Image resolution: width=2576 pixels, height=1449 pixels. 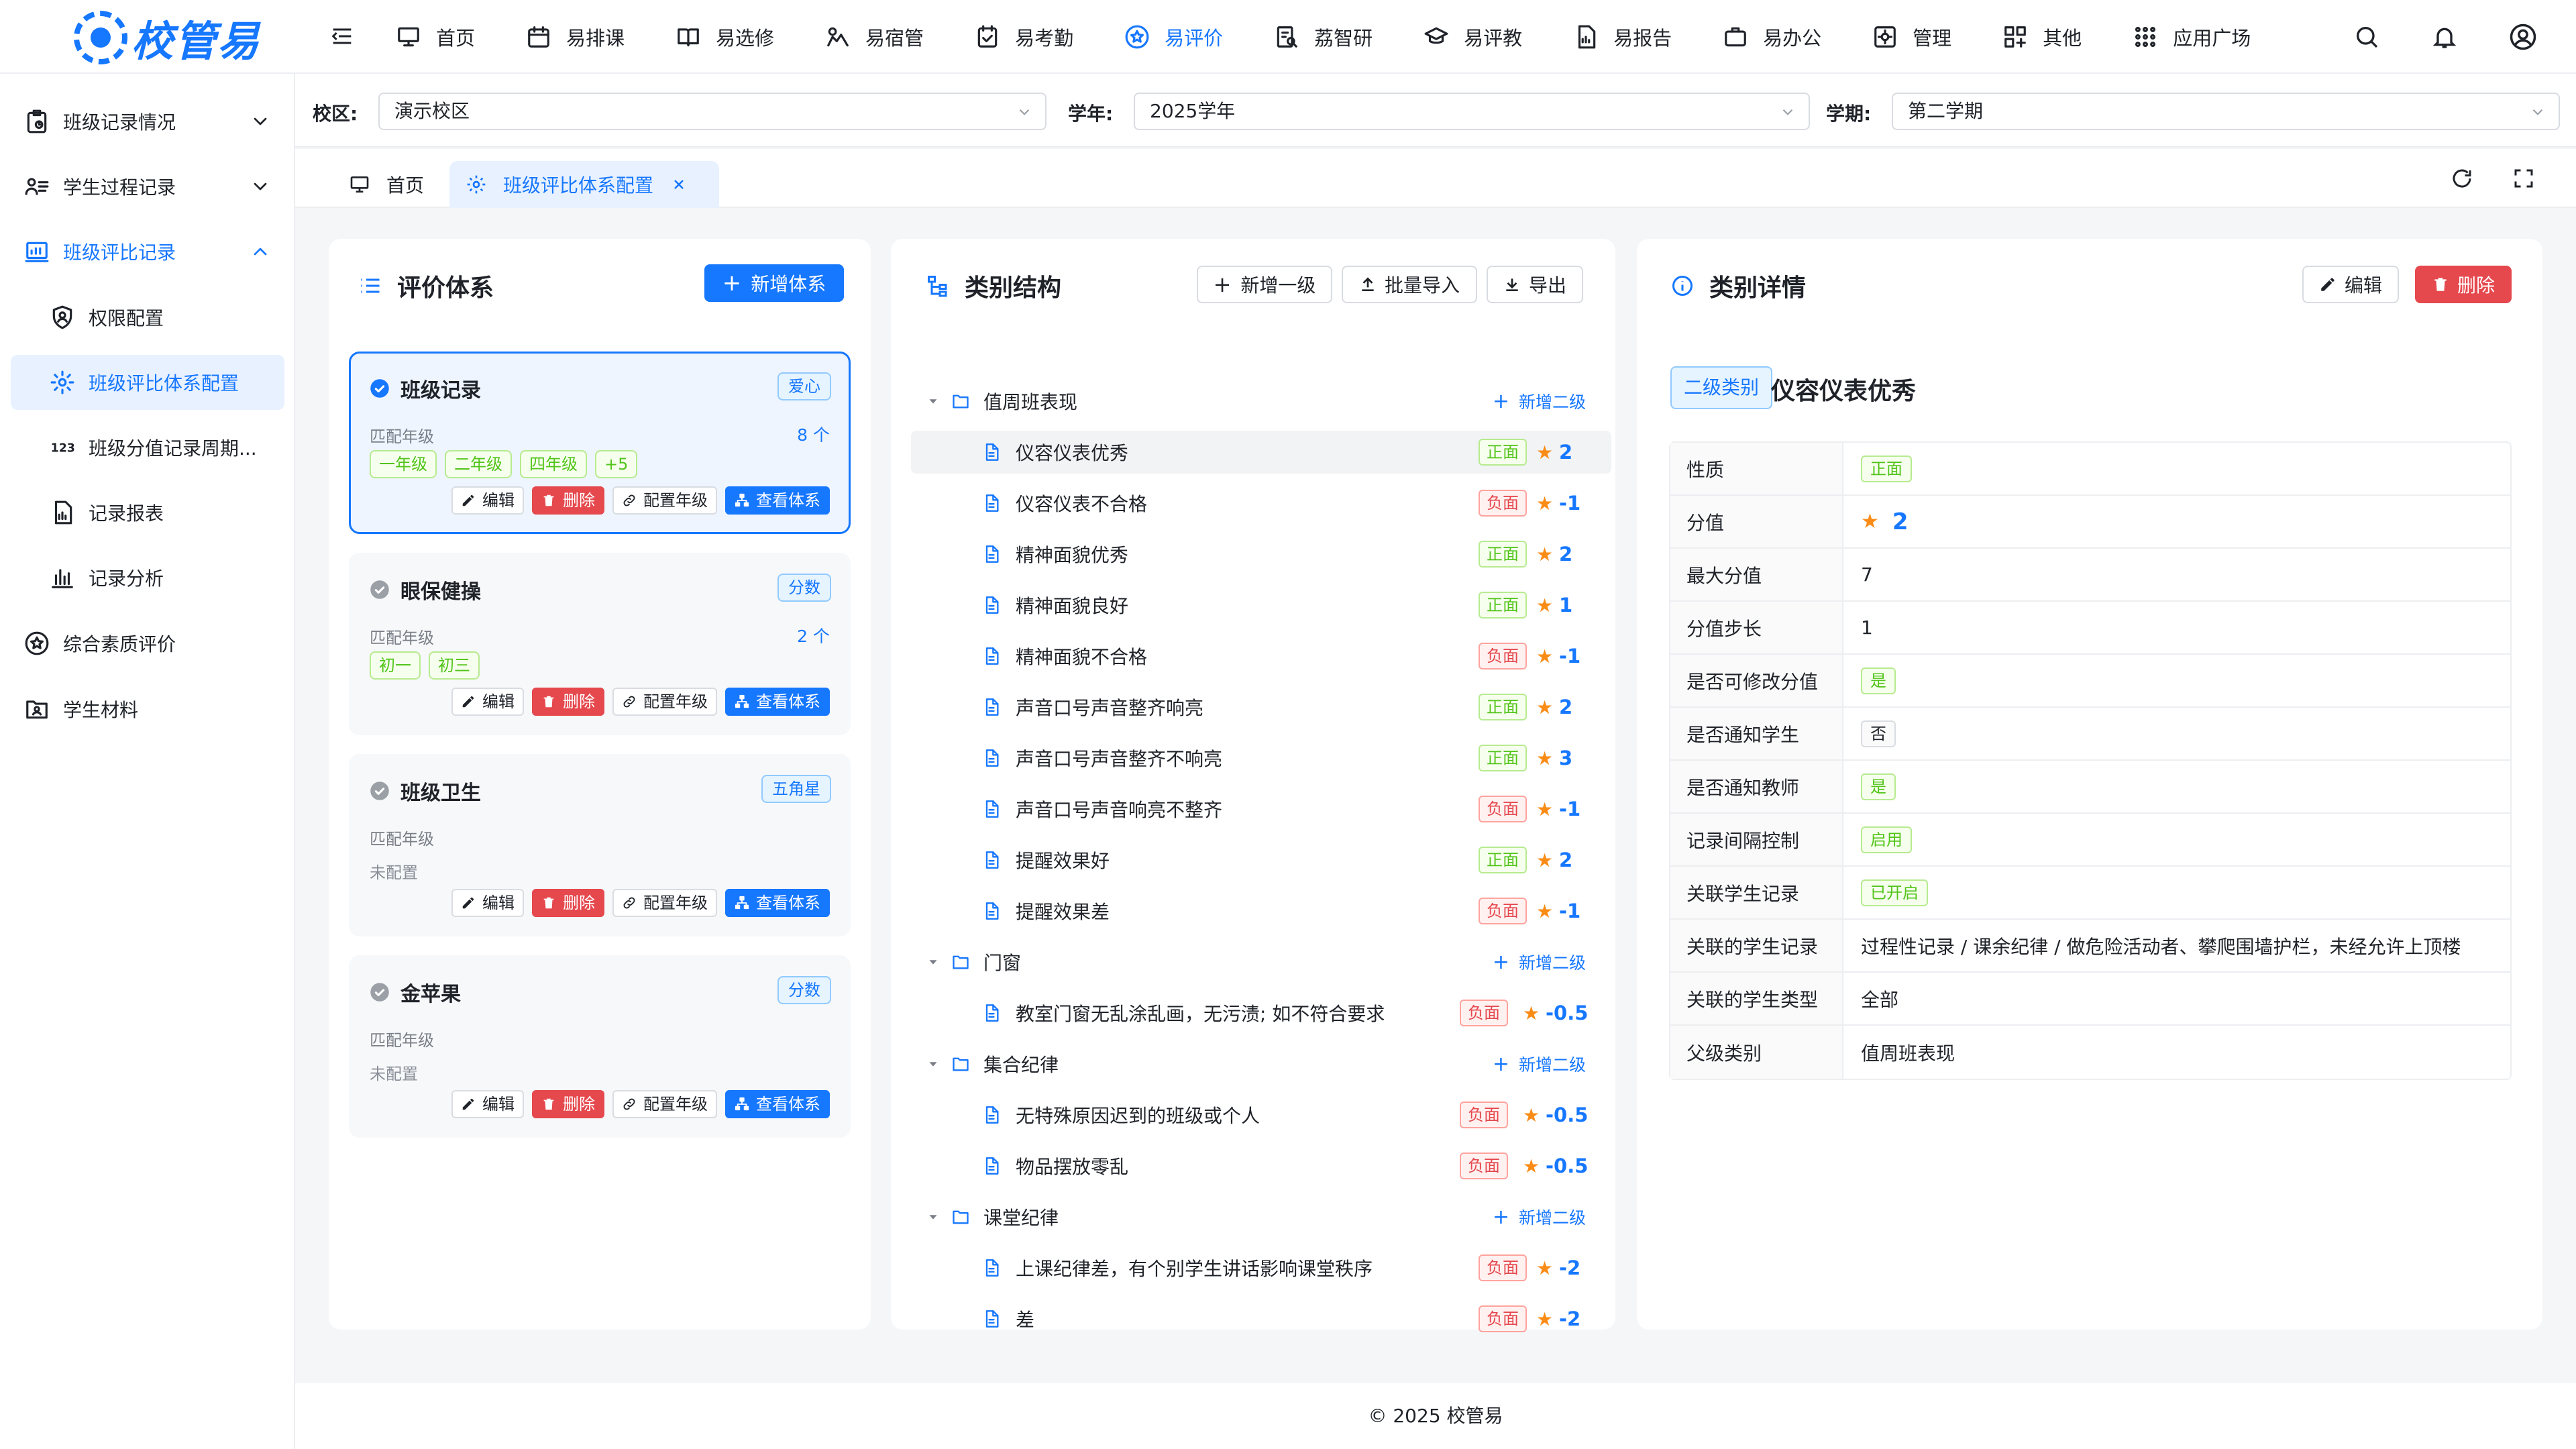 I want to click on tab-class-eval-config: 班级评比体系配置, so click(x=584, y=184).